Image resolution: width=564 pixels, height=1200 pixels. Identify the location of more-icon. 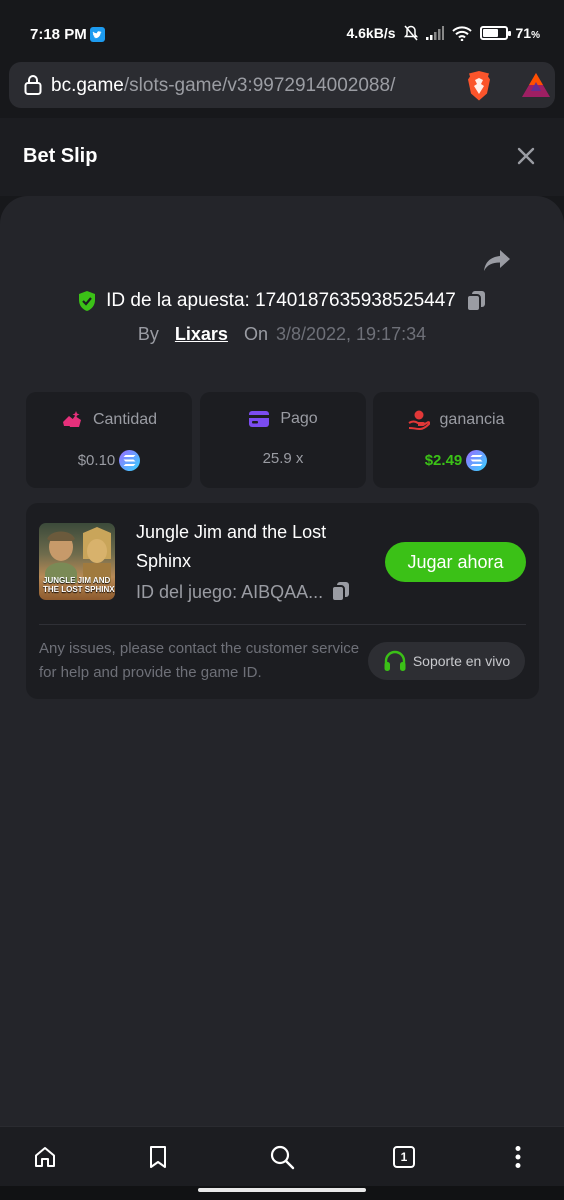
(518, 1157).